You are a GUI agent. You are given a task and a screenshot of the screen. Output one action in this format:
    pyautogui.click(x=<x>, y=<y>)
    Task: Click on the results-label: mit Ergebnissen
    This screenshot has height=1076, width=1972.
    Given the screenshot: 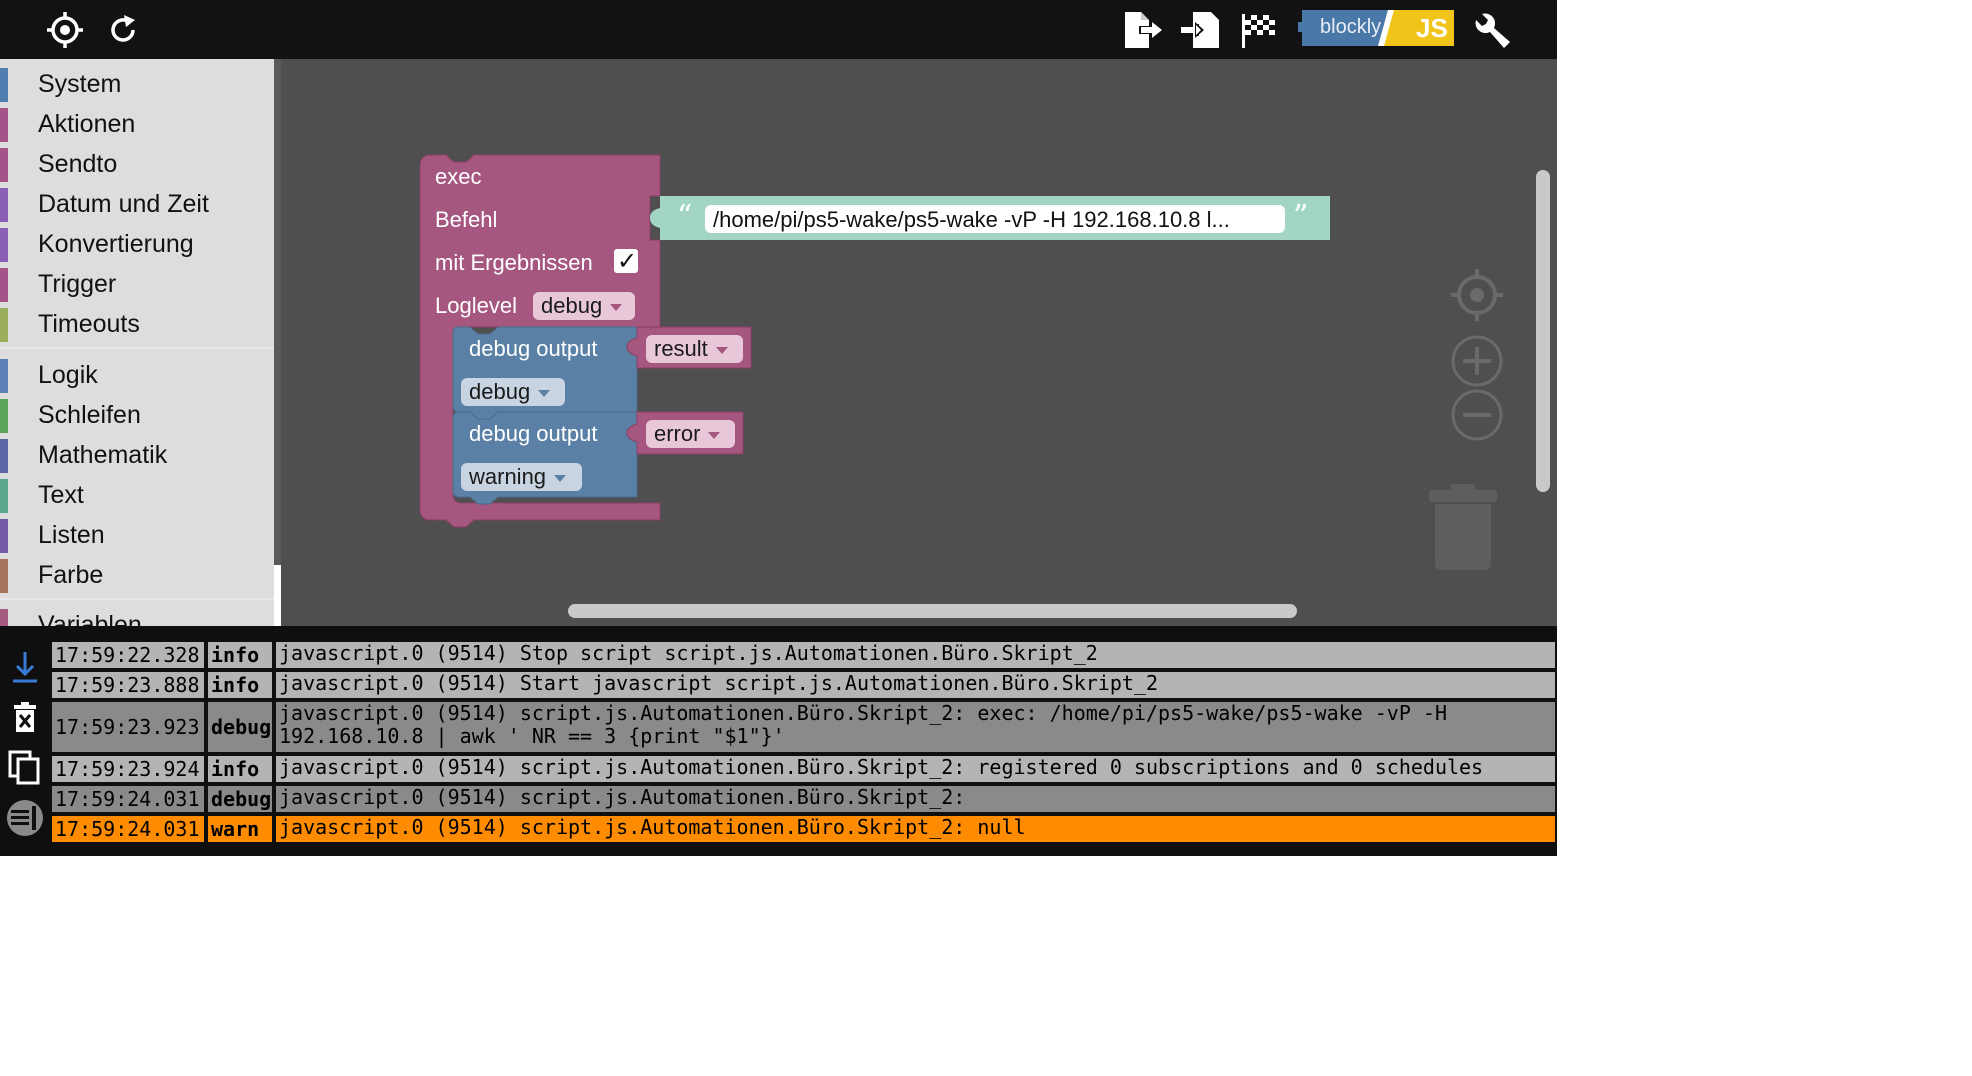 What is the action you would take?
    pyautogui.click(x=514, y=262)
    